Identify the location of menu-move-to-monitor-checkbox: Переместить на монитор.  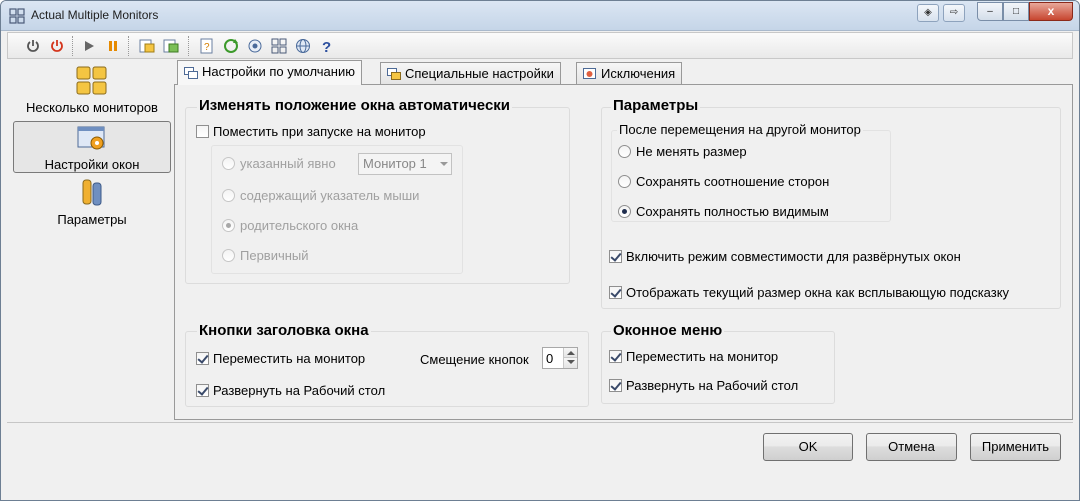
(693, 356).